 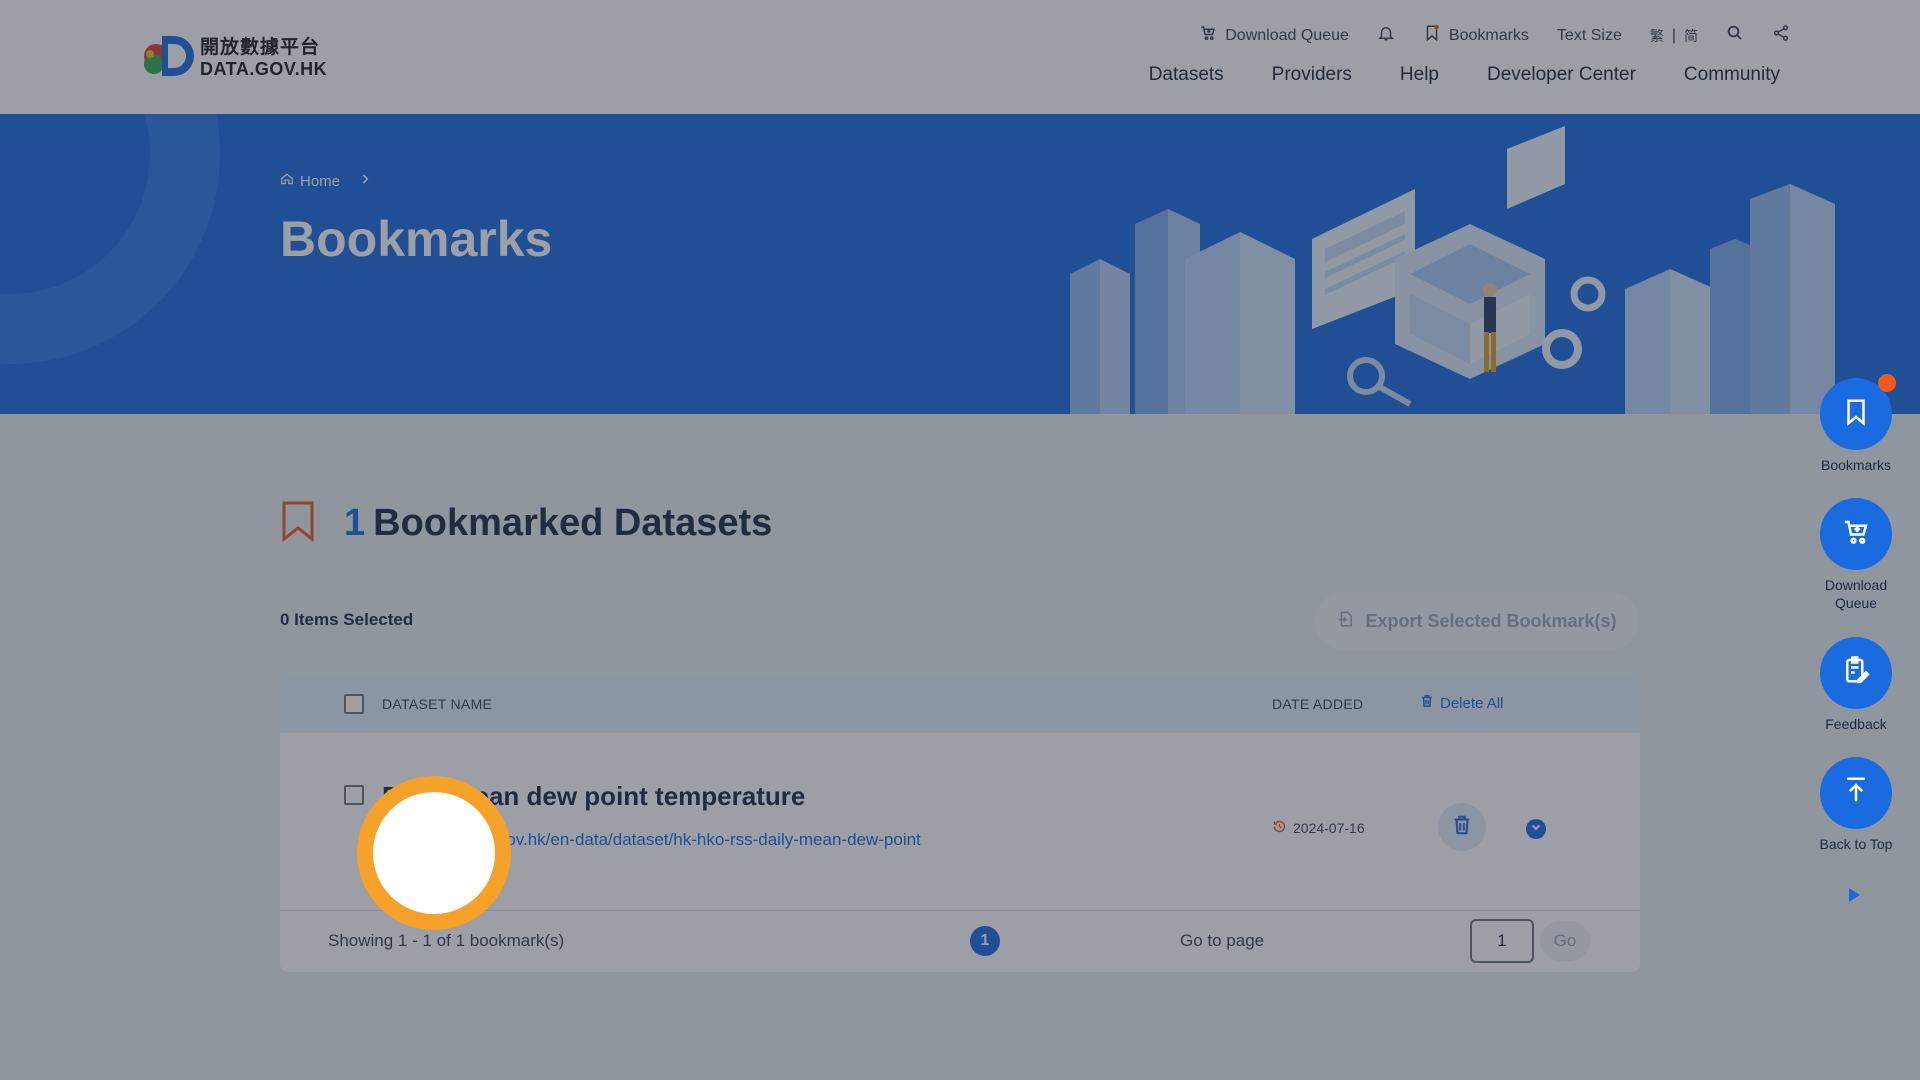 I want to click on export-icon, so click(x=1346, y=621).